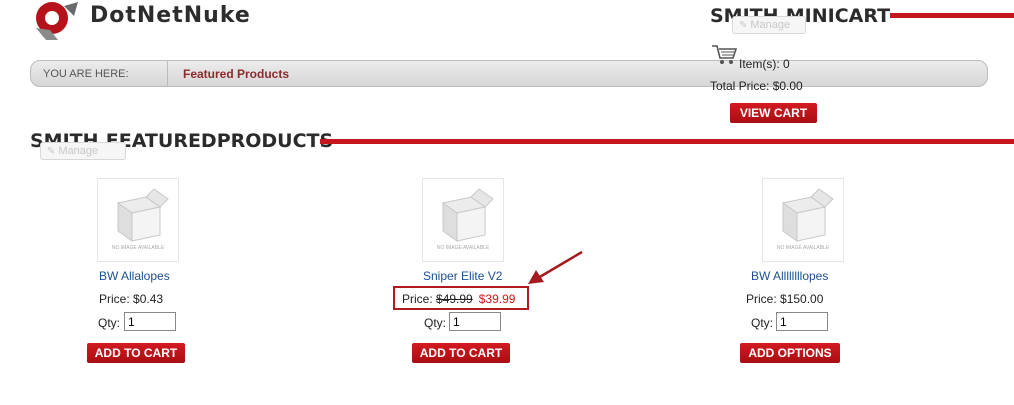 The height and width of the screenshot is (405, 1014). I want to click on featured-title-rule, so click(667, 141).